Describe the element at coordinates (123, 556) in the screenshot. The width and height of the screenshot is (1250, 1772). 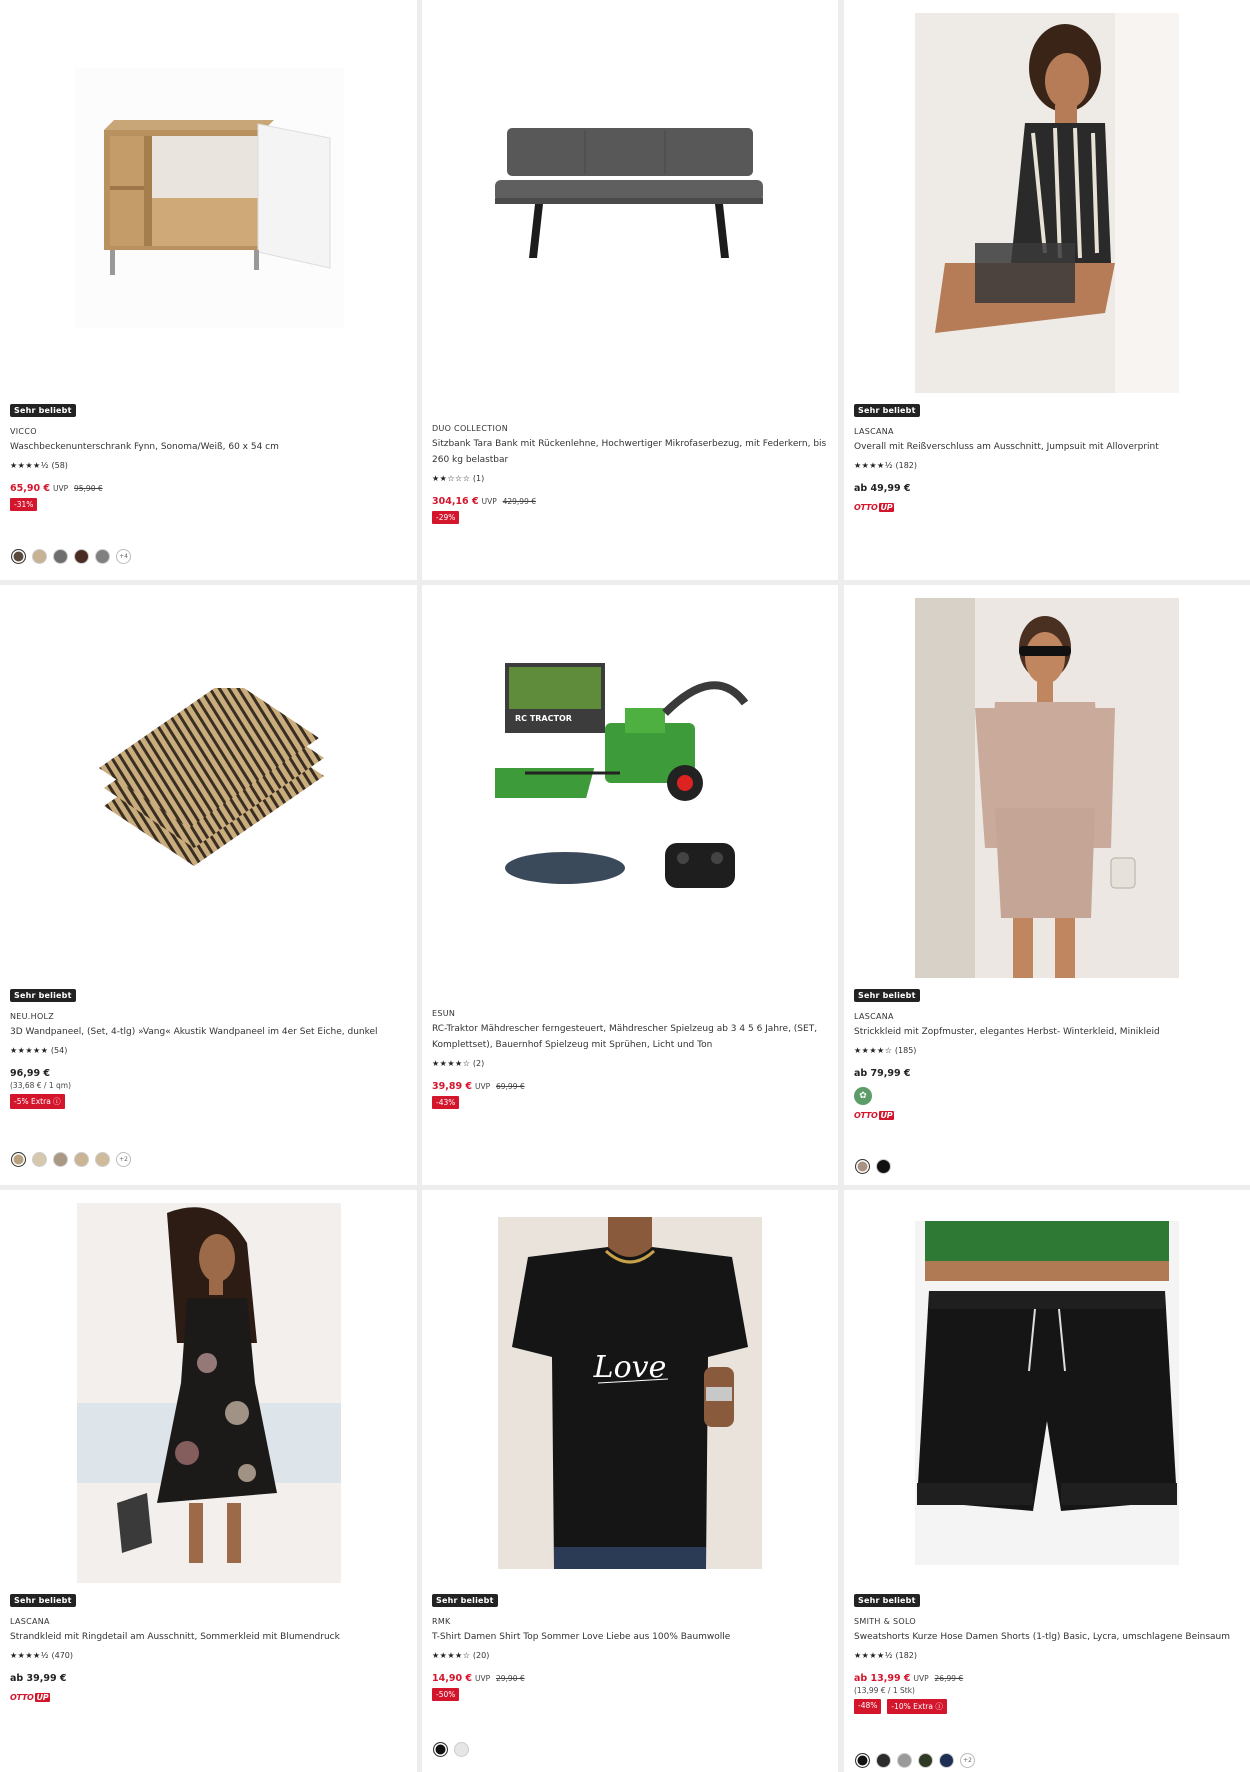
I see `more-colors-button: +4` at that location.